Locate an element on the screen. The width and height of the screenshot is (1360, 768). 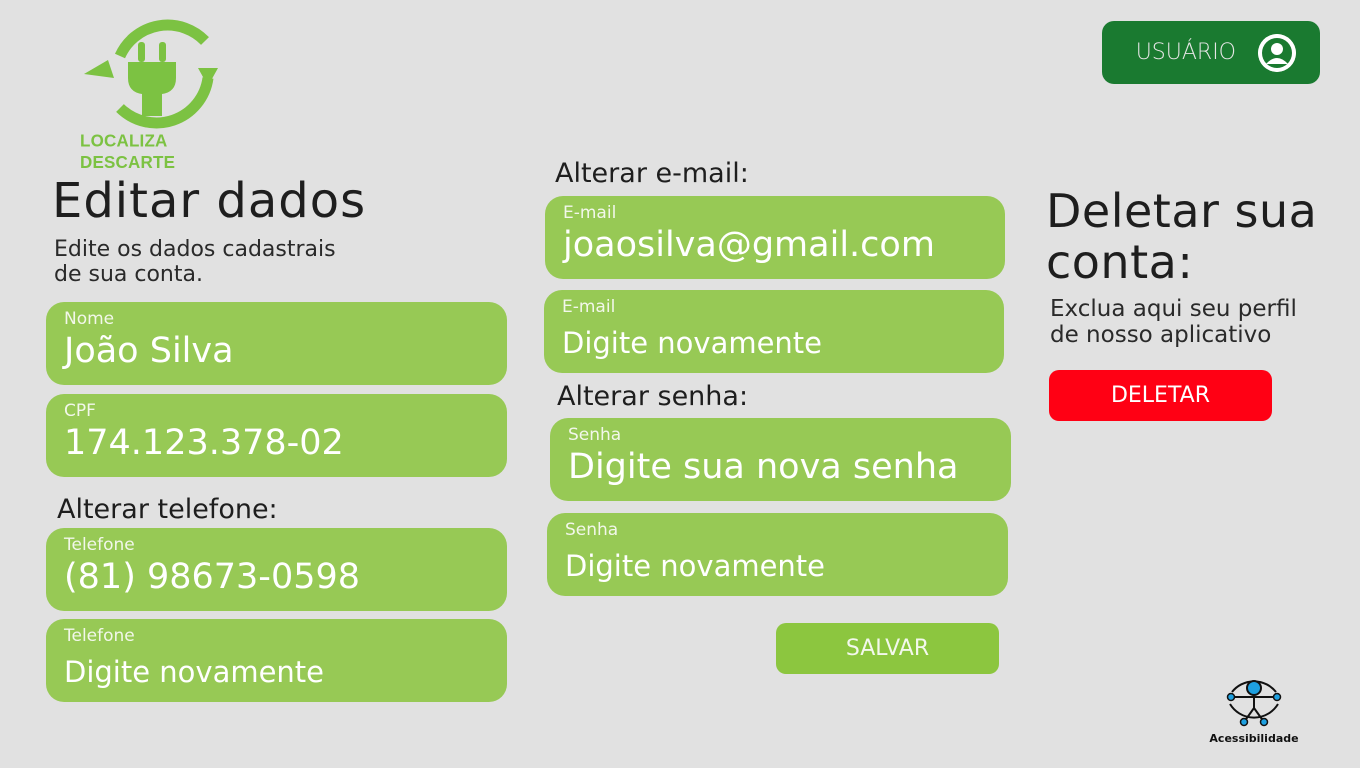
phone-confirm-field-placeholder: Digite novamente is located at coordinates (194, 672).